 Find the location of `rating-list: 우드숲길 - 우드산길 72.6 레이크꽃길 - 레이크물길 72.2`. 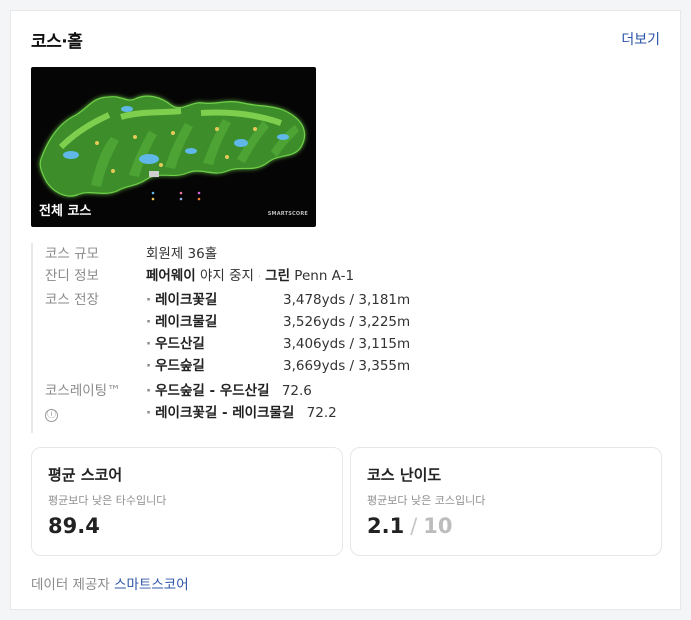

rating-list: 우드숲길 - 우드산길 72.6 레이크꽃길 - 레이크물길 72.2 is located at coordinates (308, 402).